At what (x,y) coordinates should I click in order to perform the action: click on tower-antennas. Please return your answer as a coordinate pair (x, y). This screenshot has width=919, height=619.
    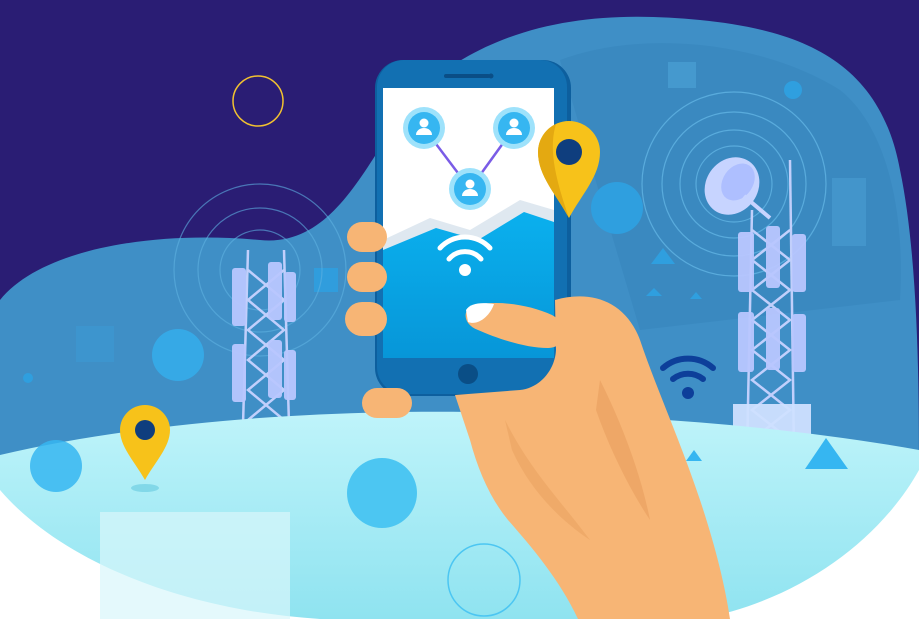
    Looking at the image, I should click on (772, 336).